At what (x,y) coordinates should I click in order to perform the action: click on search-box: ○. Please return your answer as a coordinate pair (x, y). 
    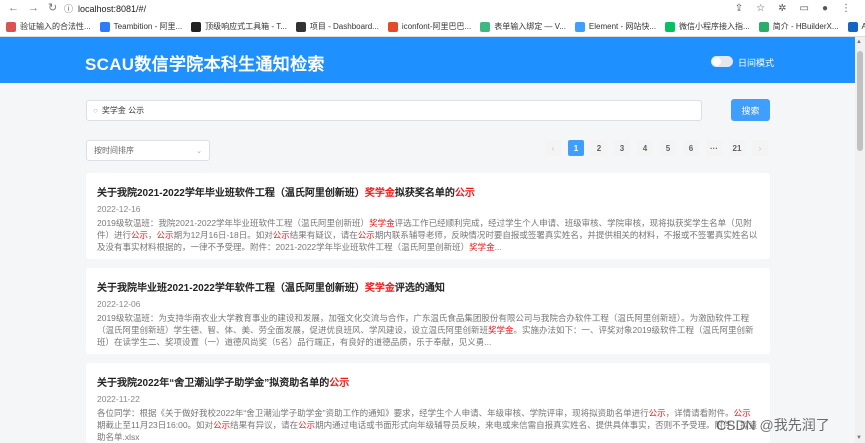
    Looking at the image, I should click on (394, 110).